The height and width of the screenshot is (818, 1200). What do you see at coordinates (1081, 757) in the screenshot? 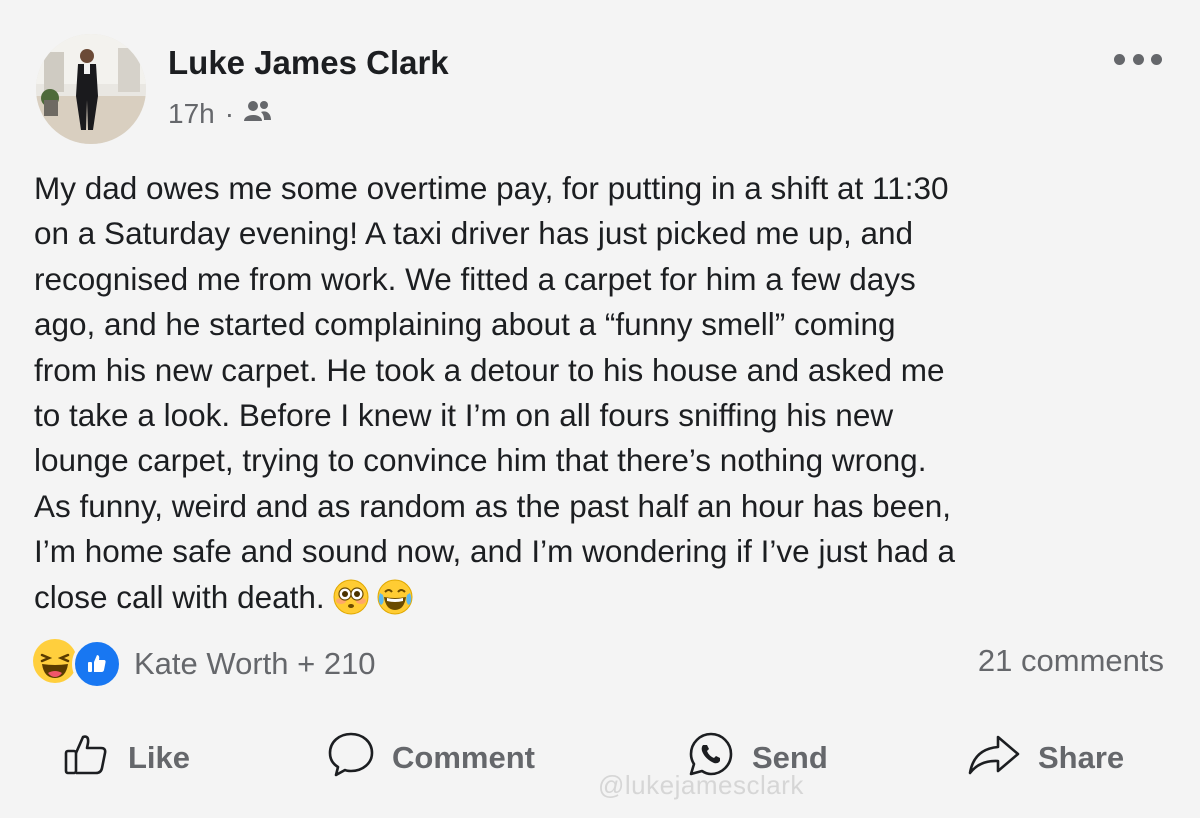
I see `share-label: Share` at bounding box center [1081, 757].